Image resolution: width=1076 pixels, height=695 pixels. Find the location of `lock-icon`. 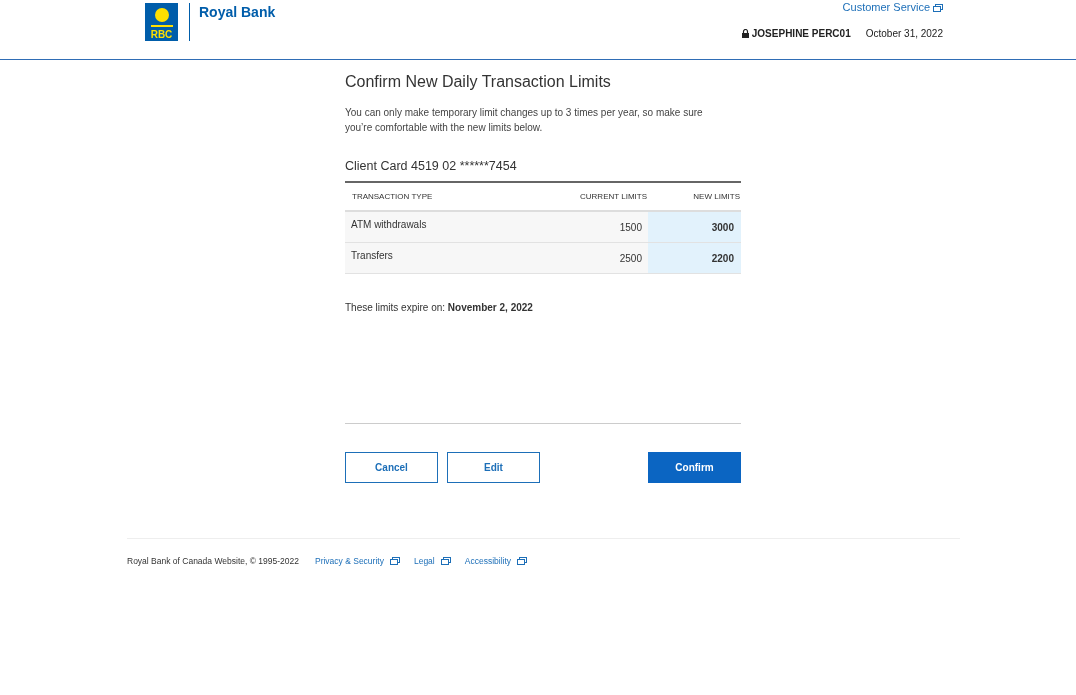

lock-icon is located at coordinates (745, 33).